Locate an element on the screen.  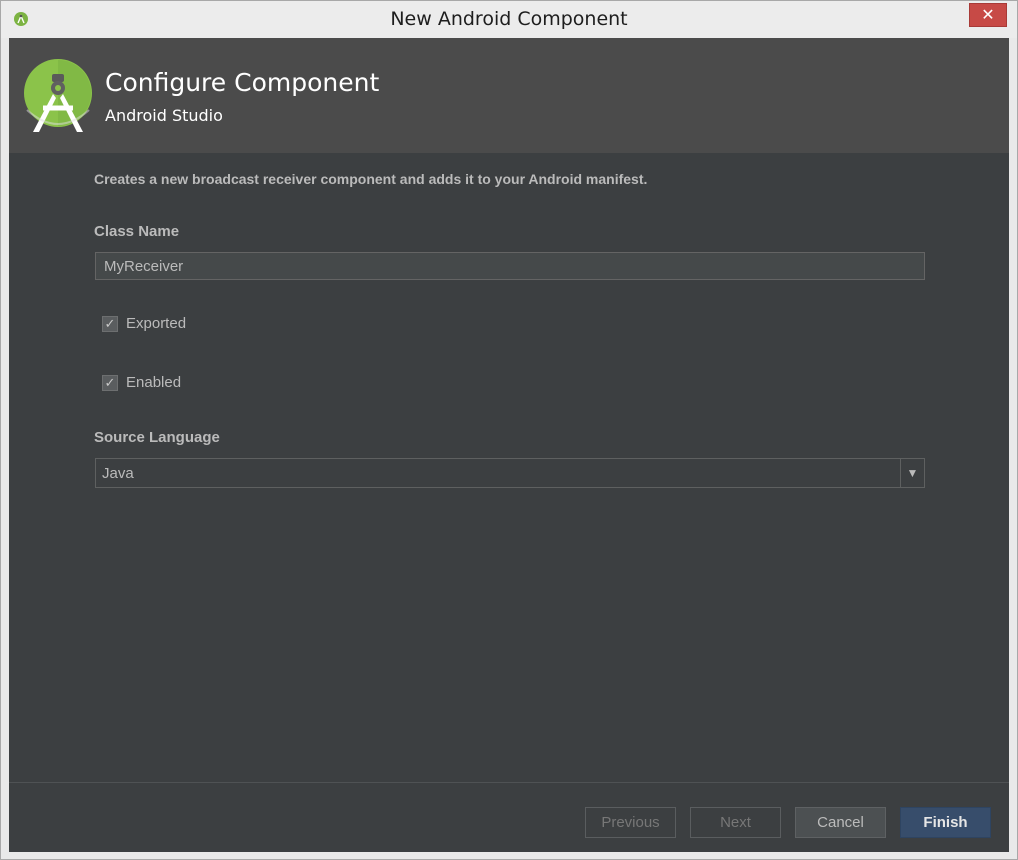
class-name-label: Class Name is located at coordinates (137, 231).